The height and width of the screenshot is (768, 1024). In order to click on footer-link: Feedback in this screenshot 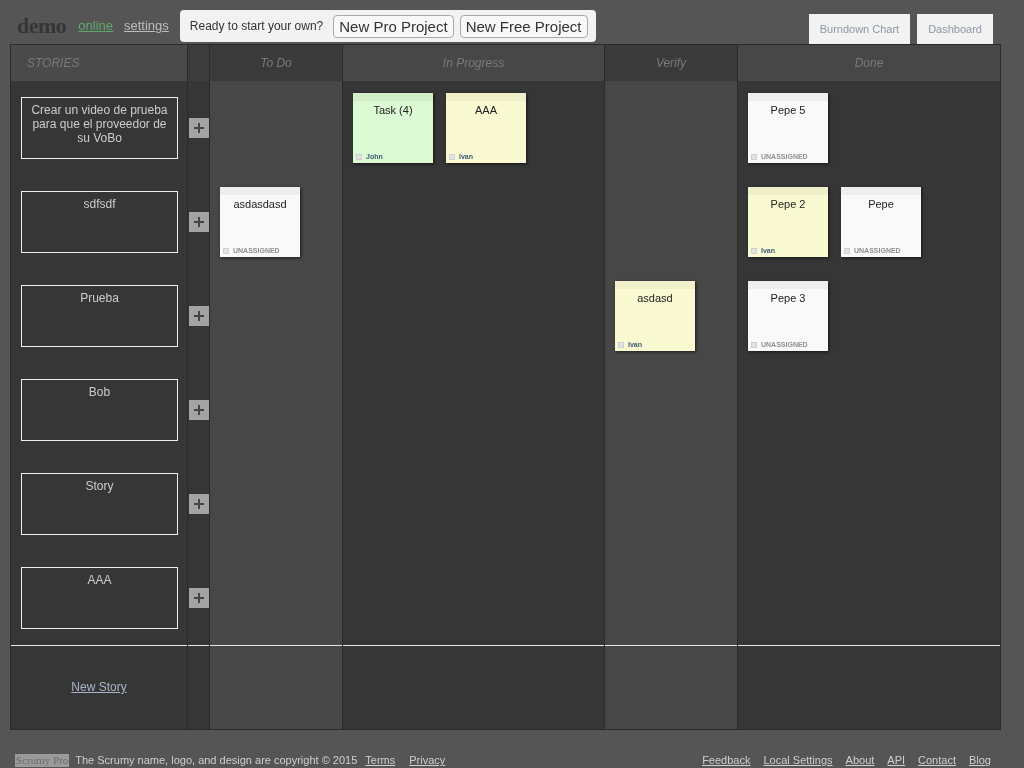, I will do `click(726, 760)`.